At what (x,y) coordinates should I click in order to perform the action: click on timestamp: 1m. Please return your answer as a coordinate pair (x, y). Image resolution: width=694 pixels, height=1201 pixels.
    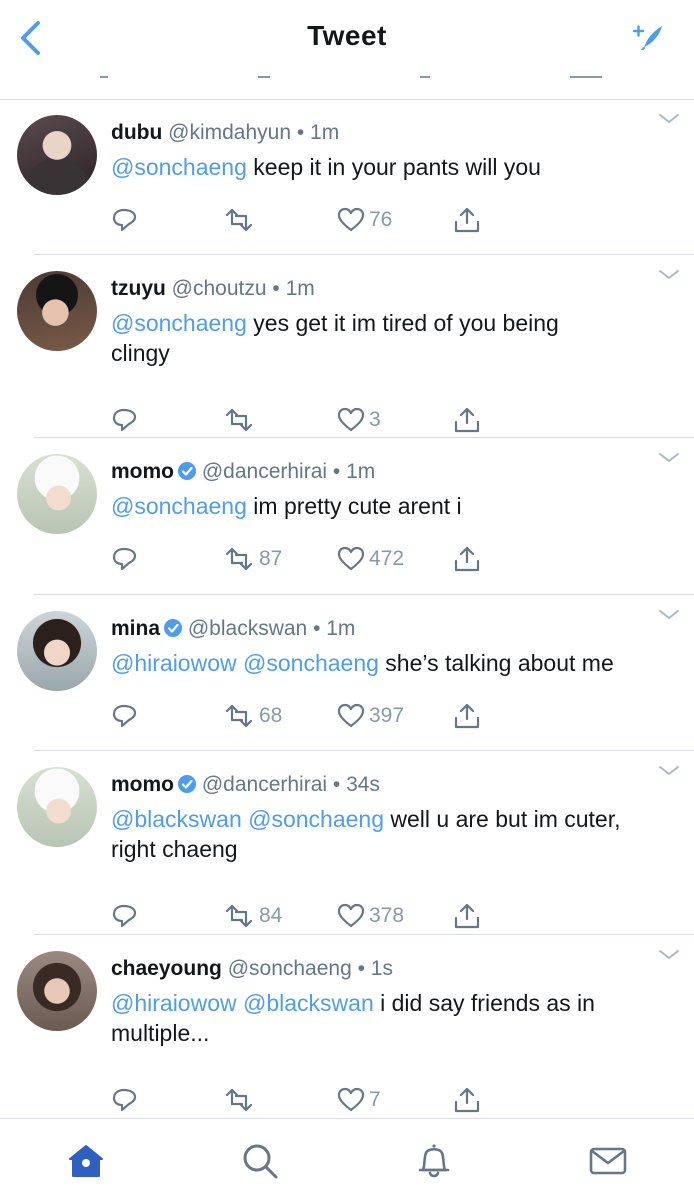
    Looking at the image, I should click on (361, 471).